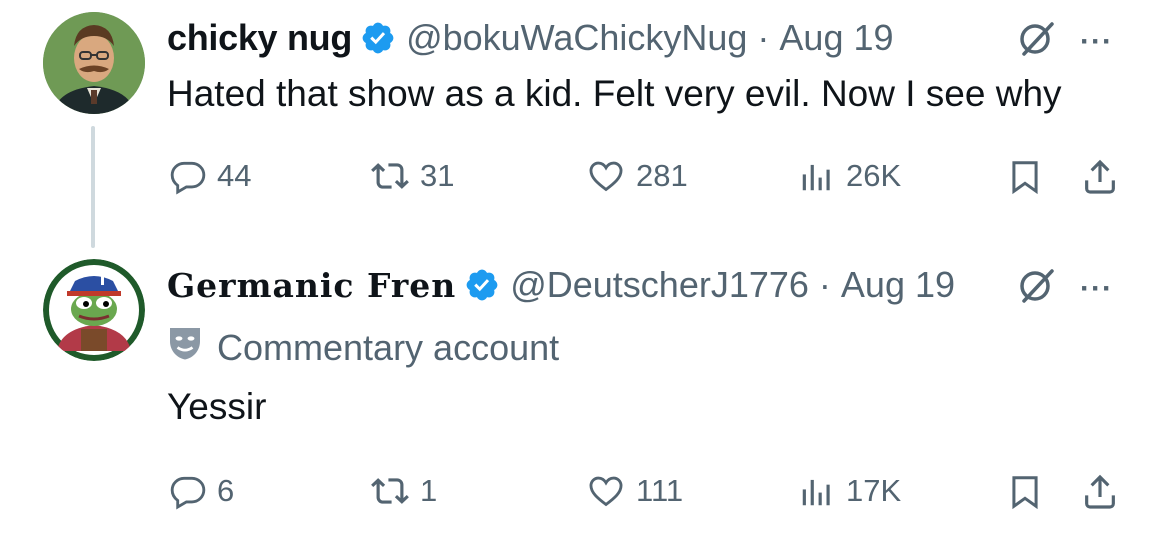 The image size is (1170, 540). What do you see at coordinates (388, 347) in the screenshot?
I see `commentary-label-text: Commentary account` at bounding box center [388, 347].